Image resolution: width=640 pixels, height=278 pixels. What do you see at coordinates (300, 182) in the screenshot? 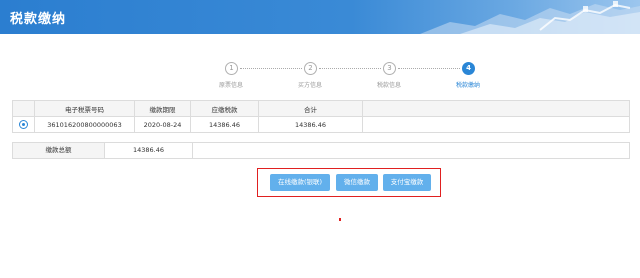
I see `online-unionpay-button: 在线缴款(银联)` at bounding box center [300, 182].